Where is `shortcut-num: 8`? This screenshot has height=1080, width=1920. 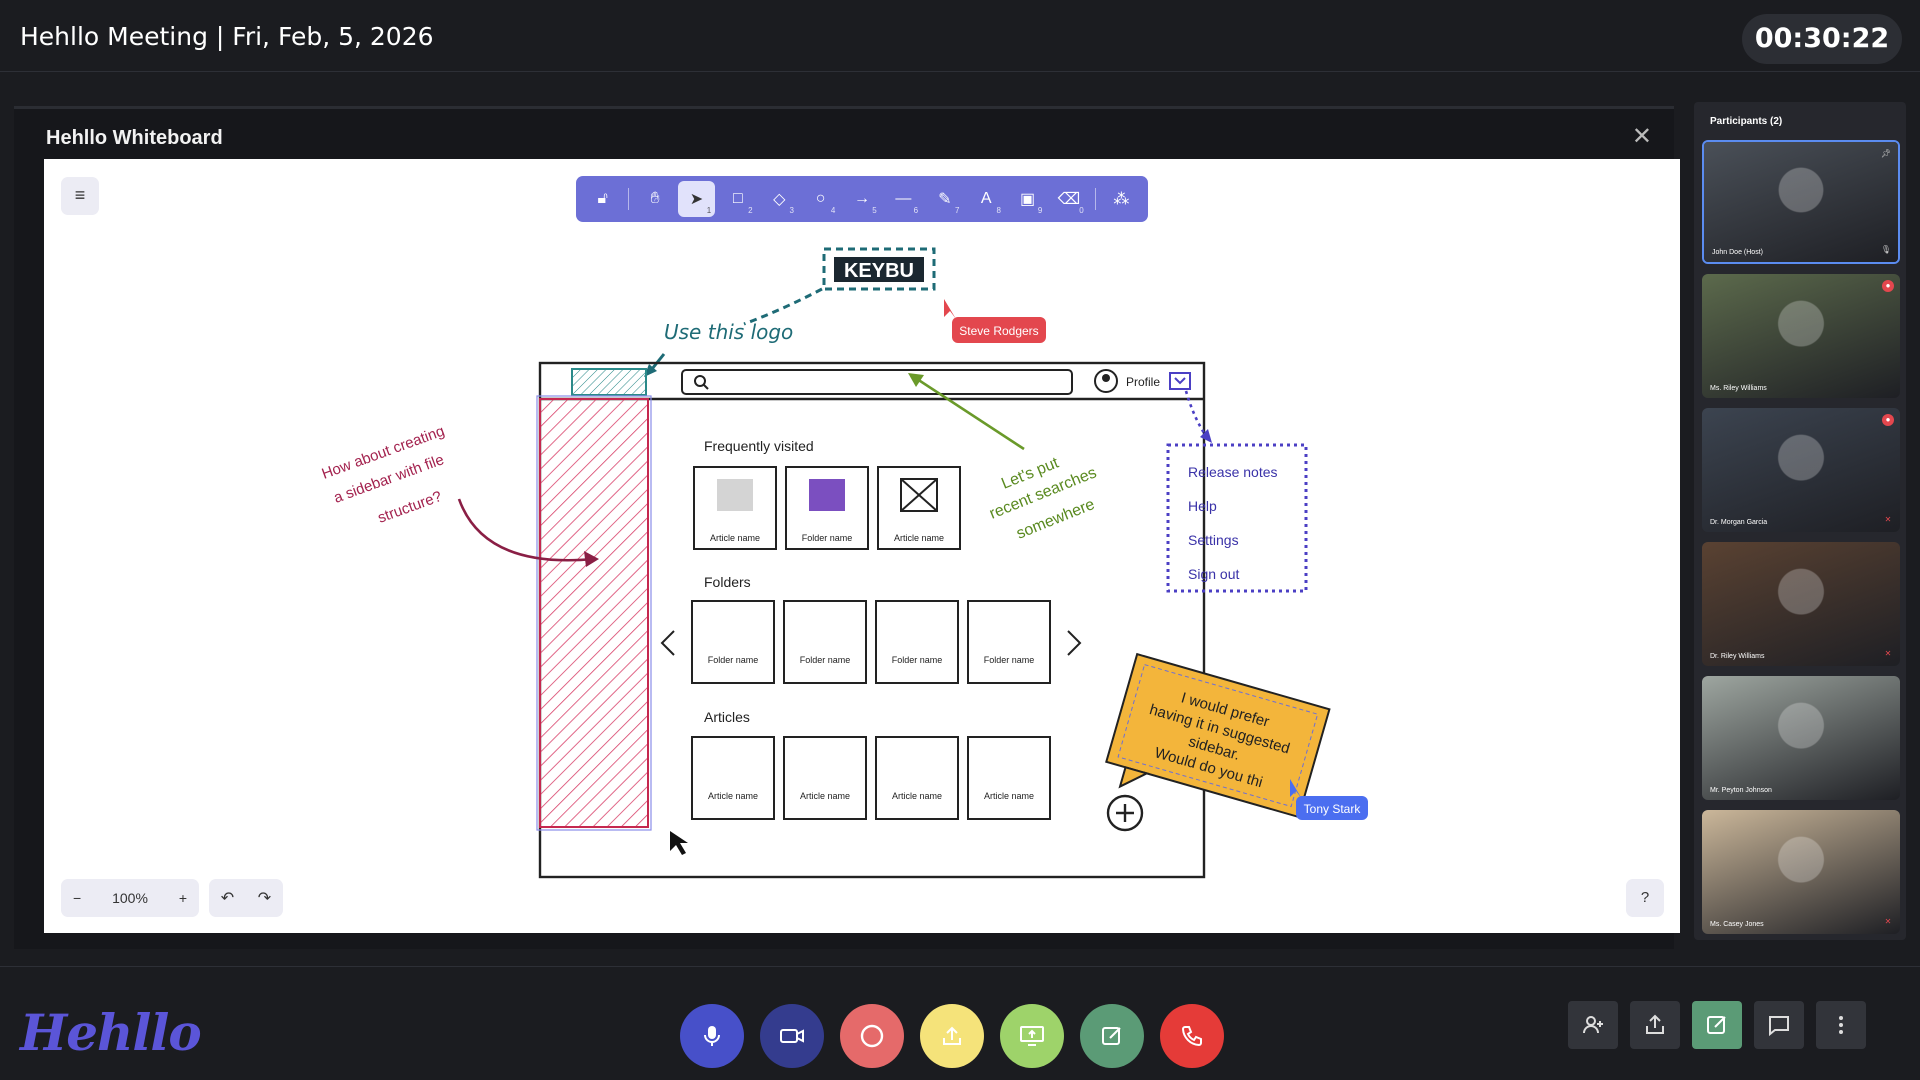
shortcut-num: 8 is located at coordinates (998, 210).